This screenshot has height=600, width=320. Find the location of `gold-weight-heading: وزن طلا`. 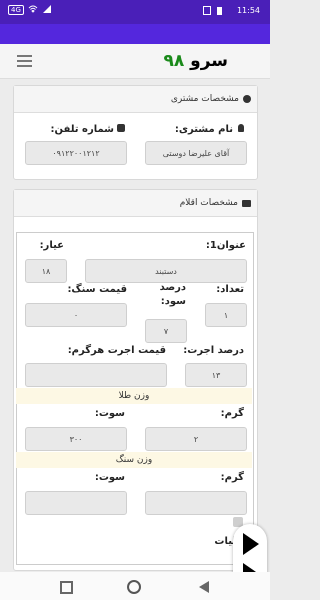

gold-weight-heading: وزن طلا is located at coordinates (134, 396).